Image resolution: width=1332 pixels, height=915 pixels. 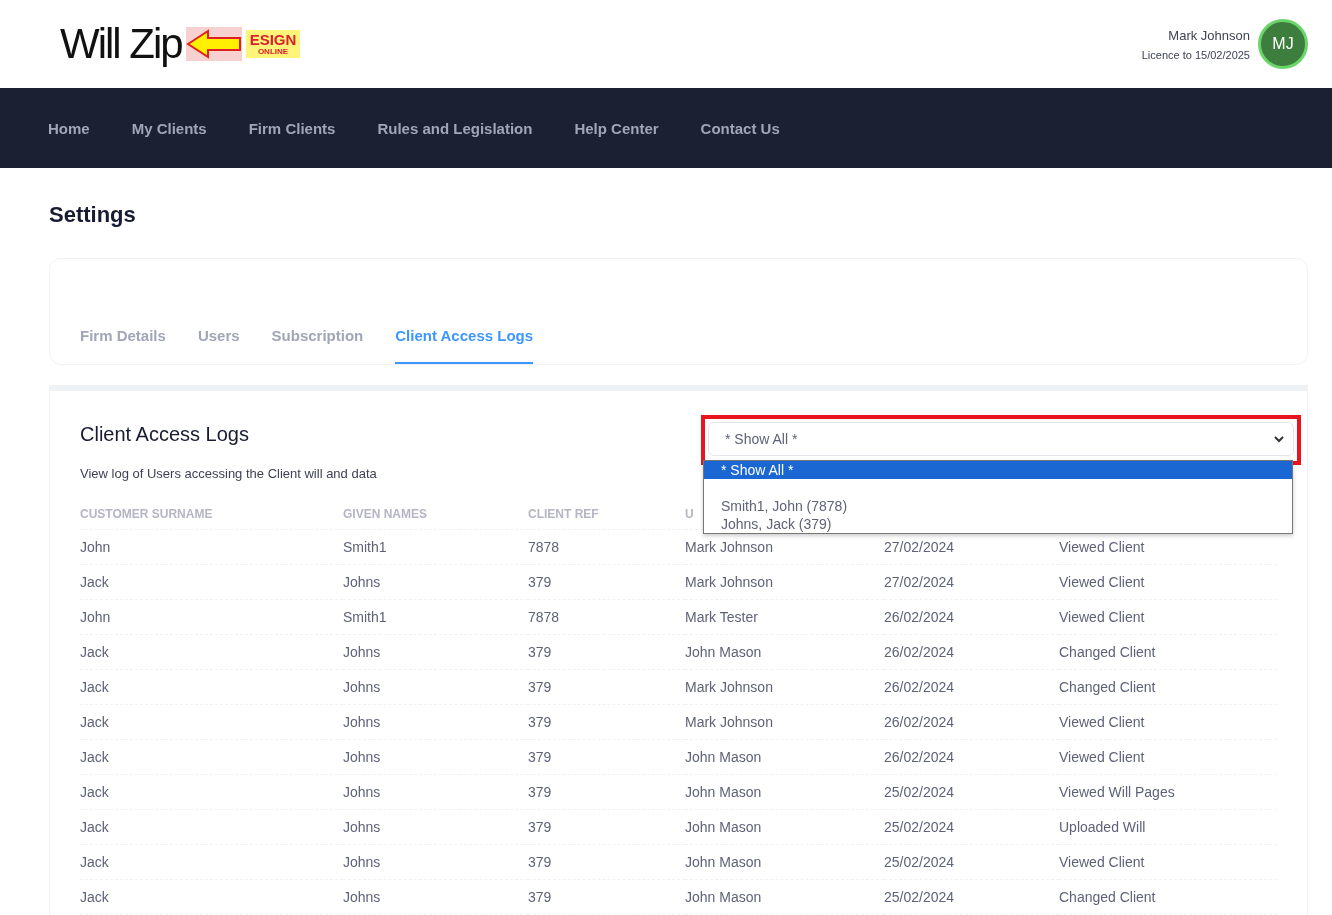 I want to click on dropdown-option: * Show All *, so click(x=998, y=470).